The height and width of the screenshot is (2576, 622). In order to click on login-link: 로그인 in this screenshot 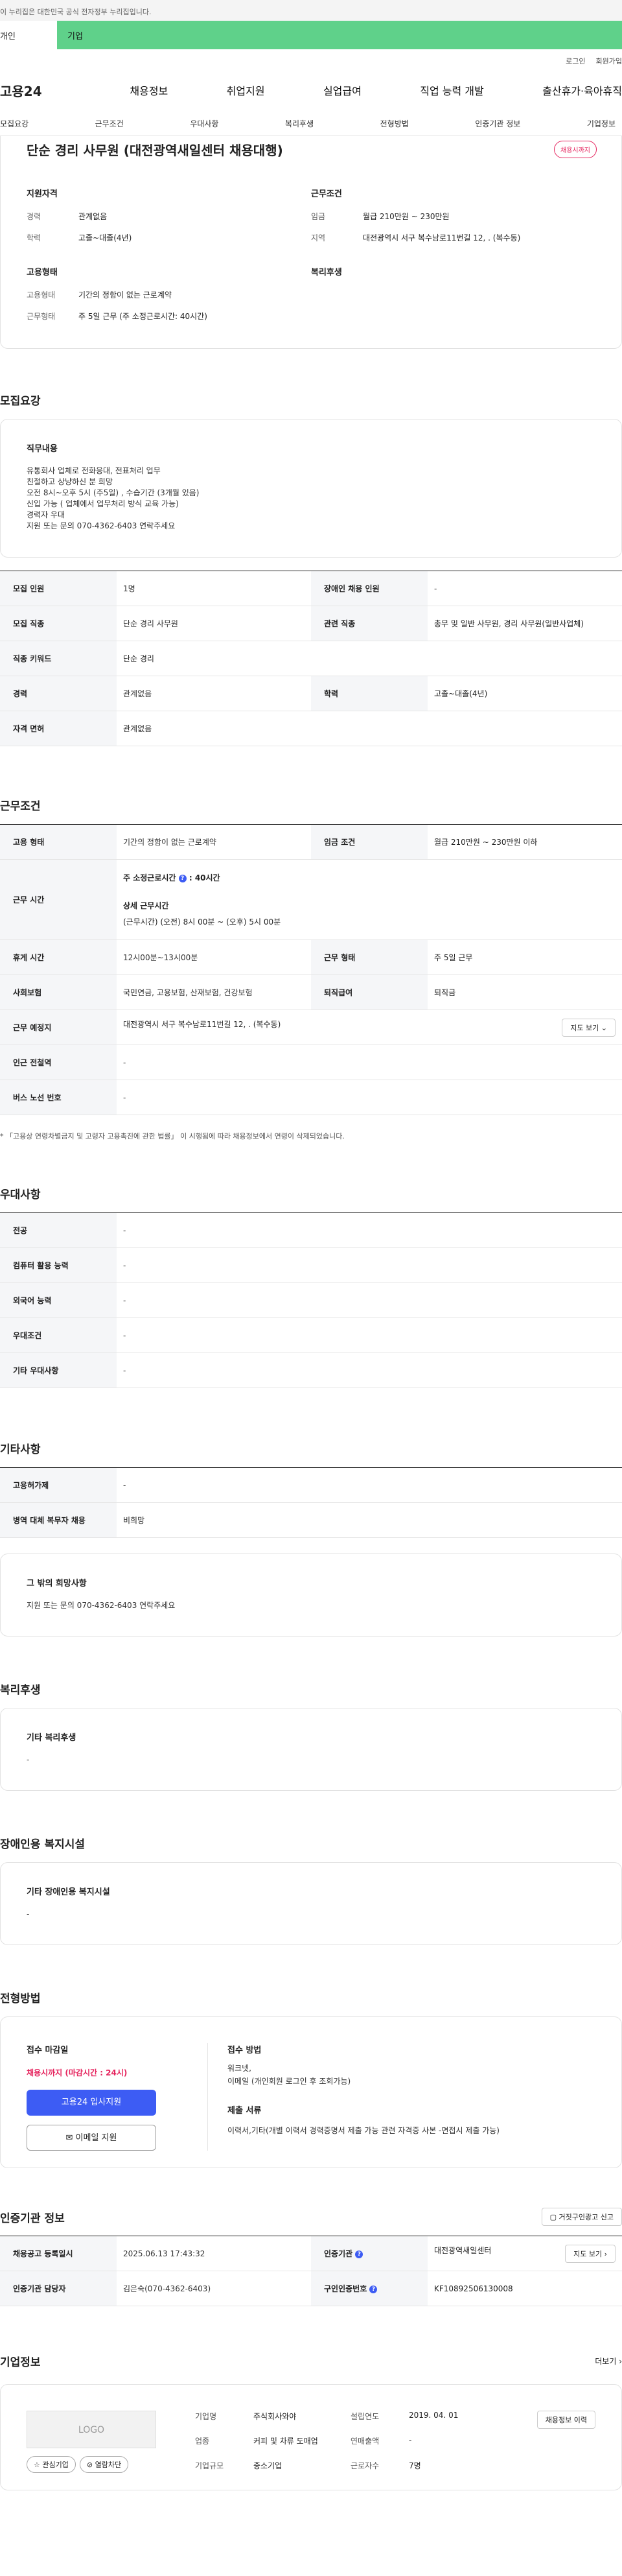, I will do `click(575, 61)`.